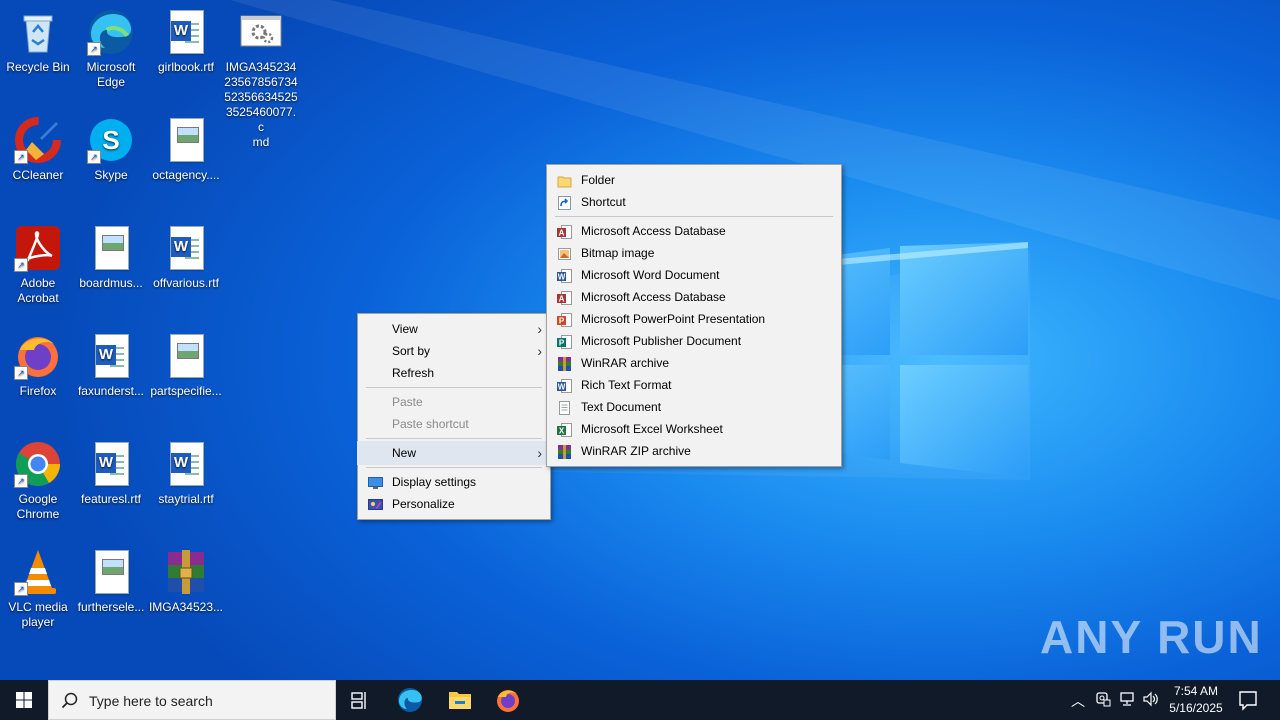 The width and height of the screenshot is (1280, 723). What do you see at coordinates (694, 363) in the screenshot?
I see `submenu-item-winrar-archive: WinRAR archive` at bounding box center [694, 363].